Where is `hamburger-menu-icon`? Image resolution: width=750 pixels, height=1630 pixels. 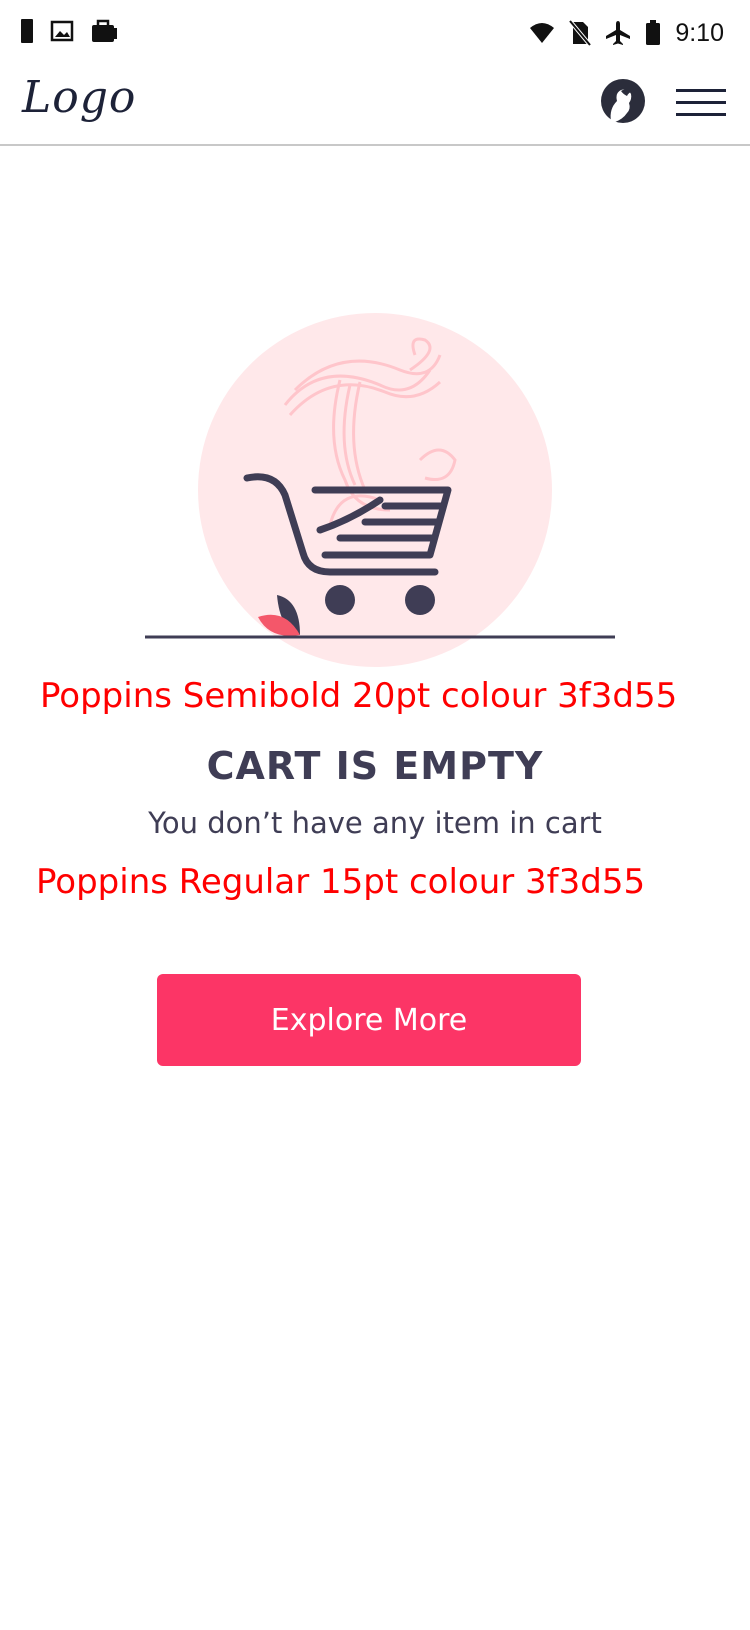 hamburger-menu-icon is located at coordinates (701, 103).